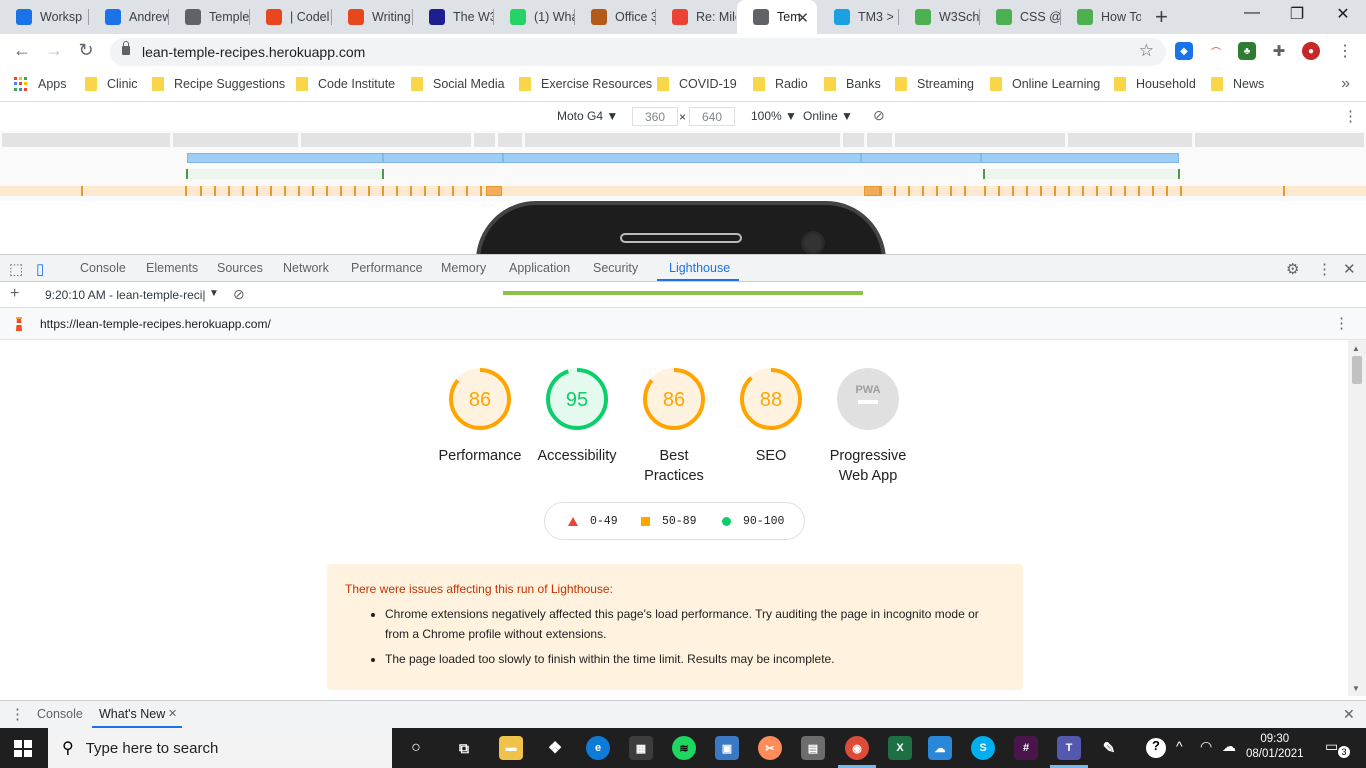 This screenshot has width=1366, height=768. I want to click on close-devtools-icon: ✕, so click(1349, 269).